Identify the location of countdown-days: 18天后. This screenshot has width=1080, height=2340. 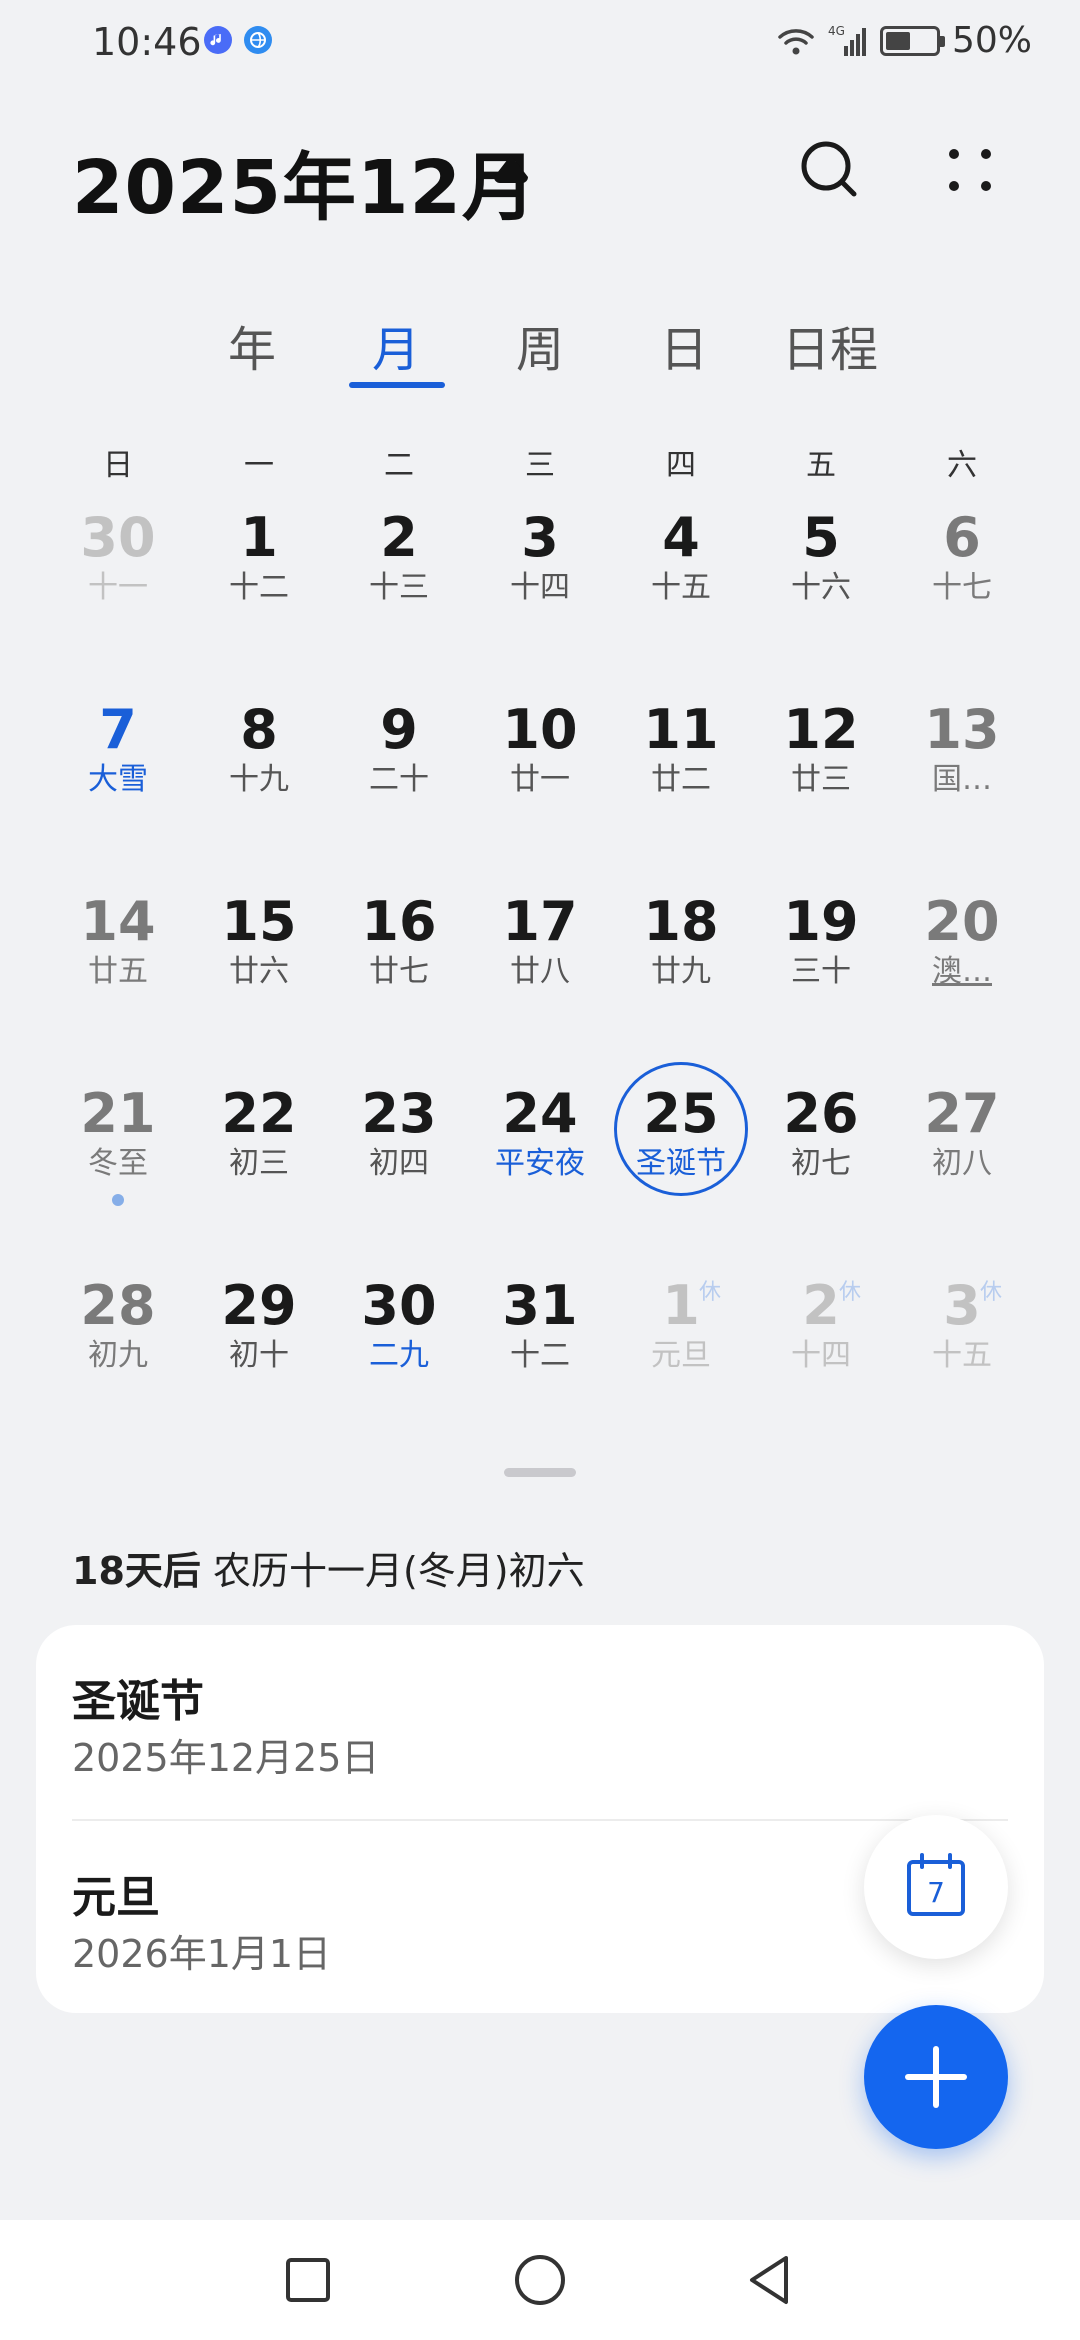
(136, 1571).